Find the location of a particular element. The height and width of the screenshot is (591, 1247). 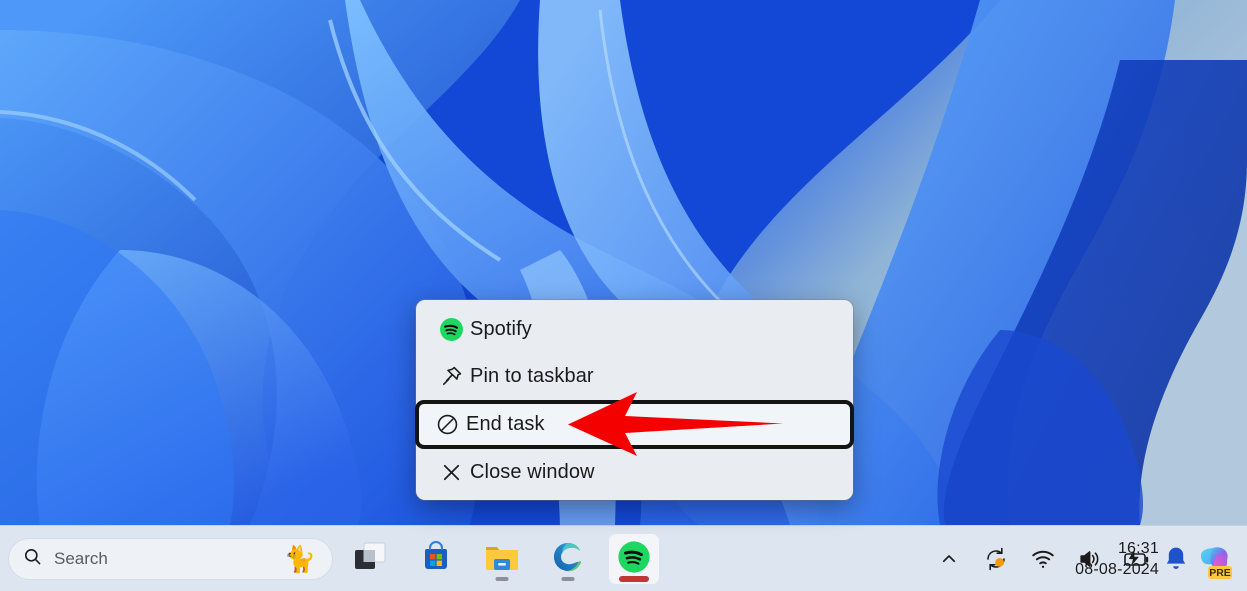

active-indicator is located at coordinates (634, 579).